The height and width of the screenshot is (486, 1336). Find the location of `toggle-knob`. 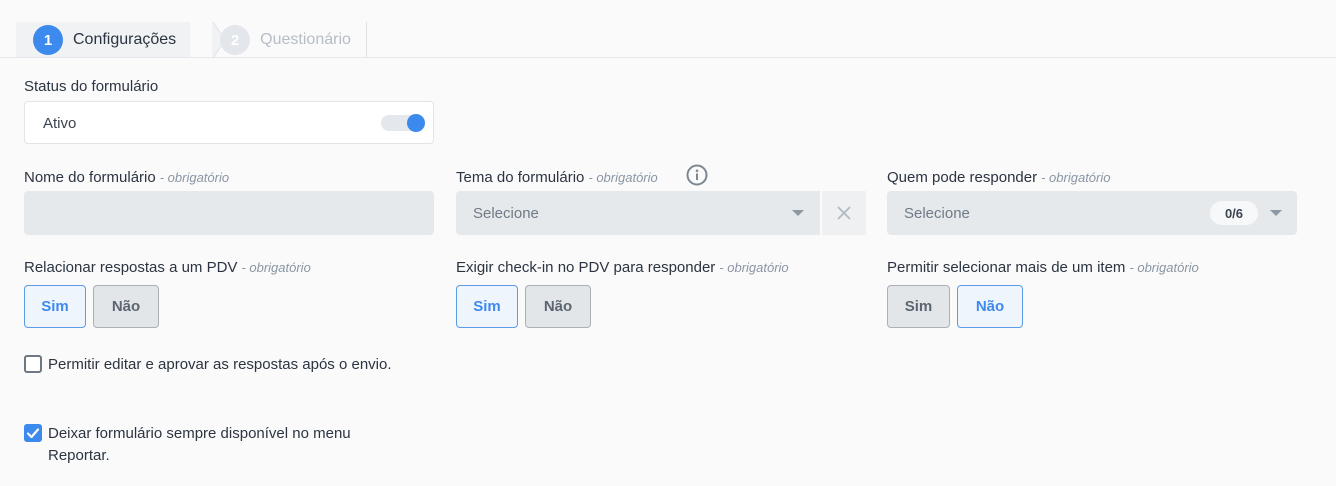

toggle-knob is located at coordinates (416, 123).